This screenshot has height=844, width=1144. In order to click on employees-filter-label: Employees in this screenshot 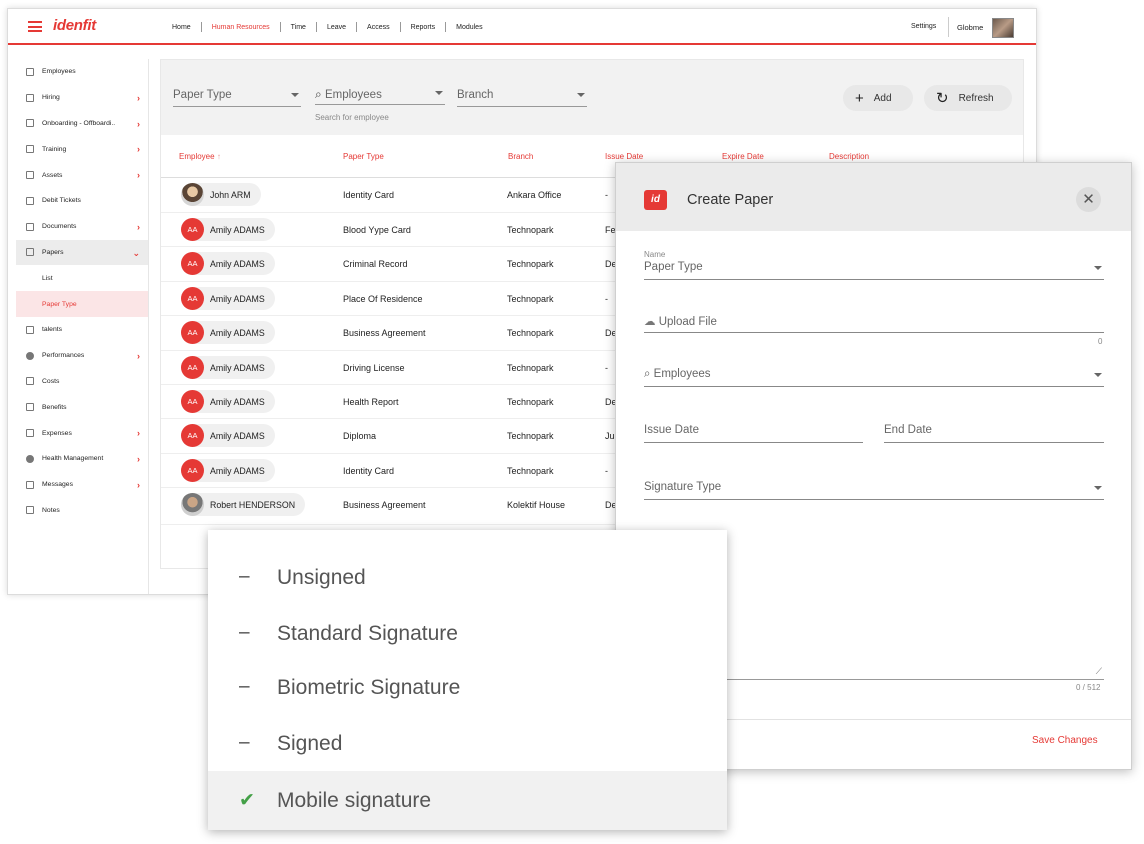, I will do `click(353, 95)`.